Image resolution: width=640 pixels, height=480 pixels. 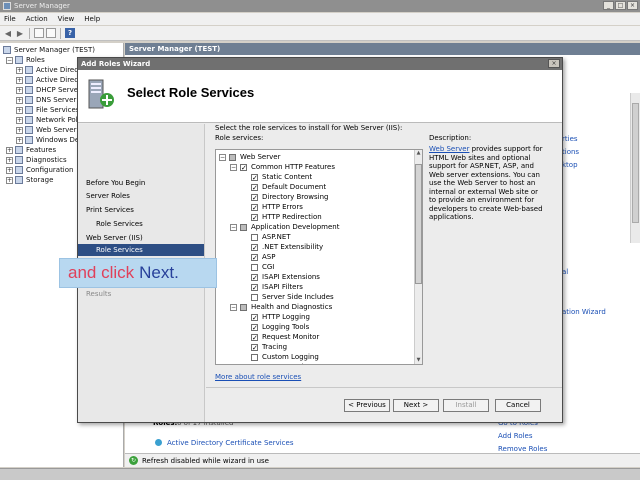 I want to click on back-arrow-icon: ◀, so click(x=8, y=33).